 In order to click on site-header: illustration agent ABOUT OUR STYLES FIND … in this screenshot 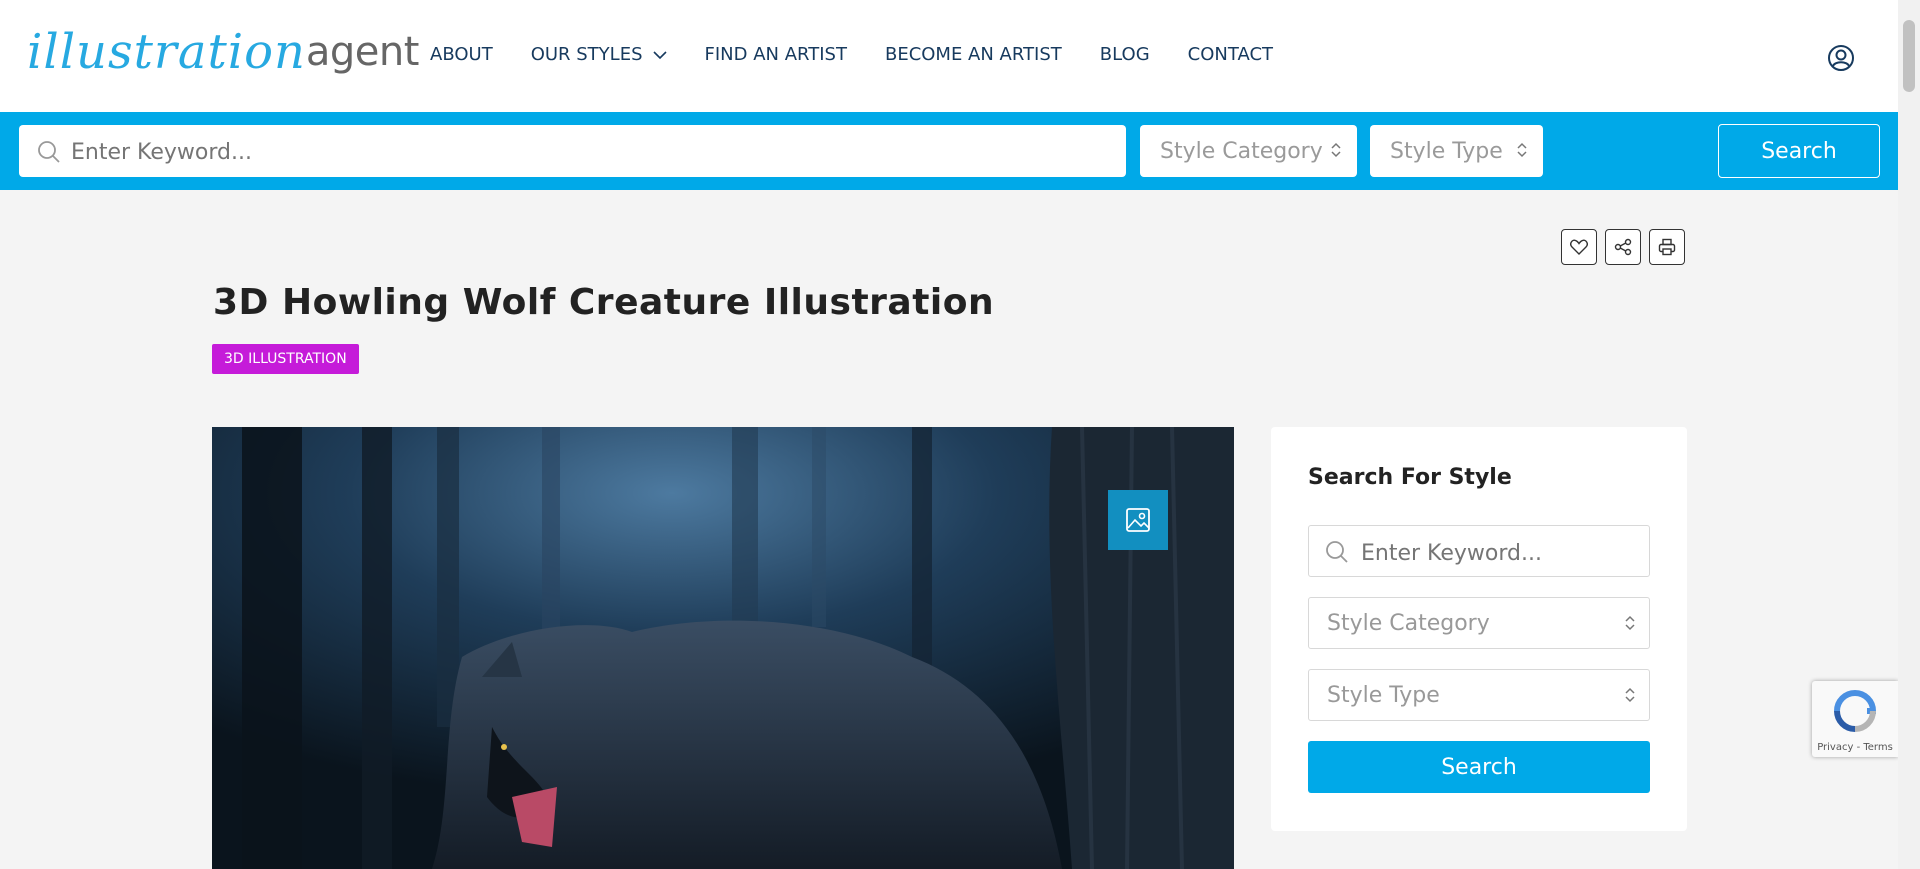, I will do `click(949, 56)`.